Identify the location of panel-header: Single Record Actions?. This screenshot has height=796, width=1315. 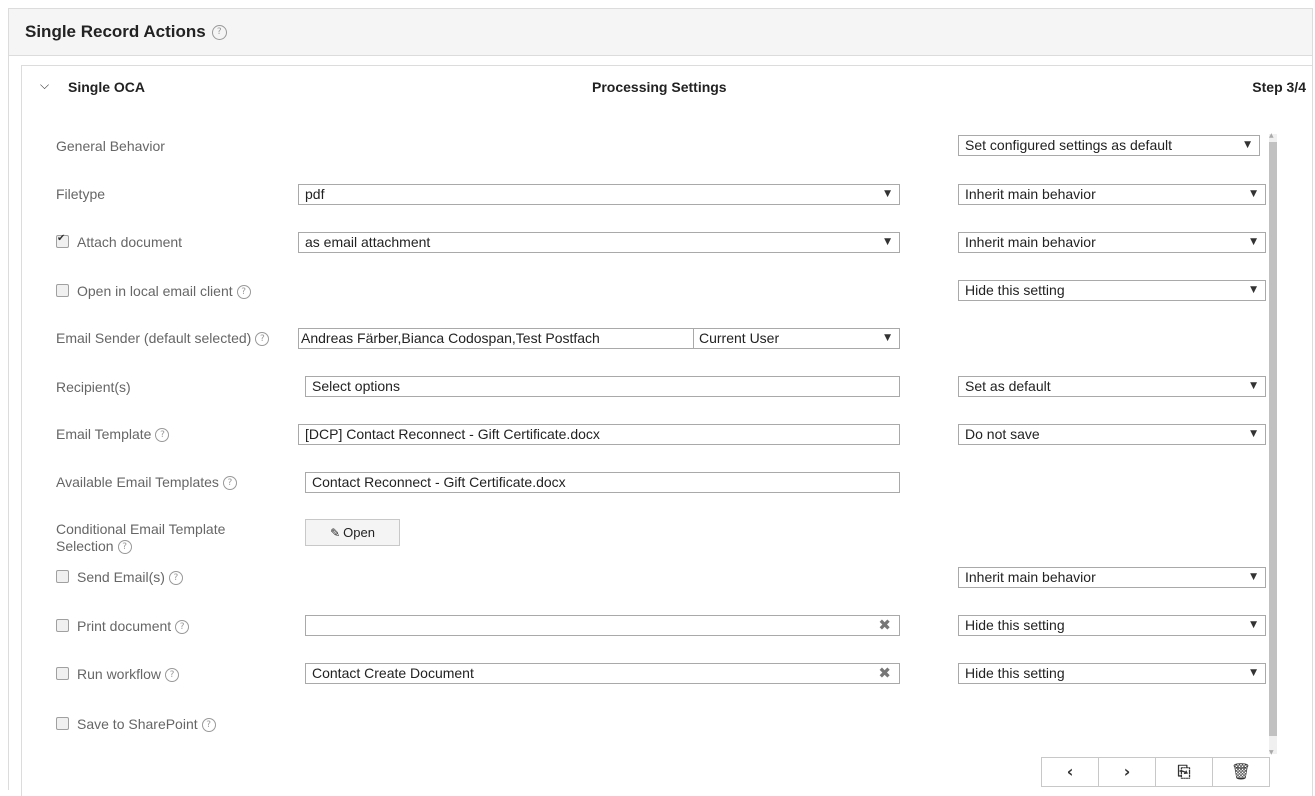
(660, 32).